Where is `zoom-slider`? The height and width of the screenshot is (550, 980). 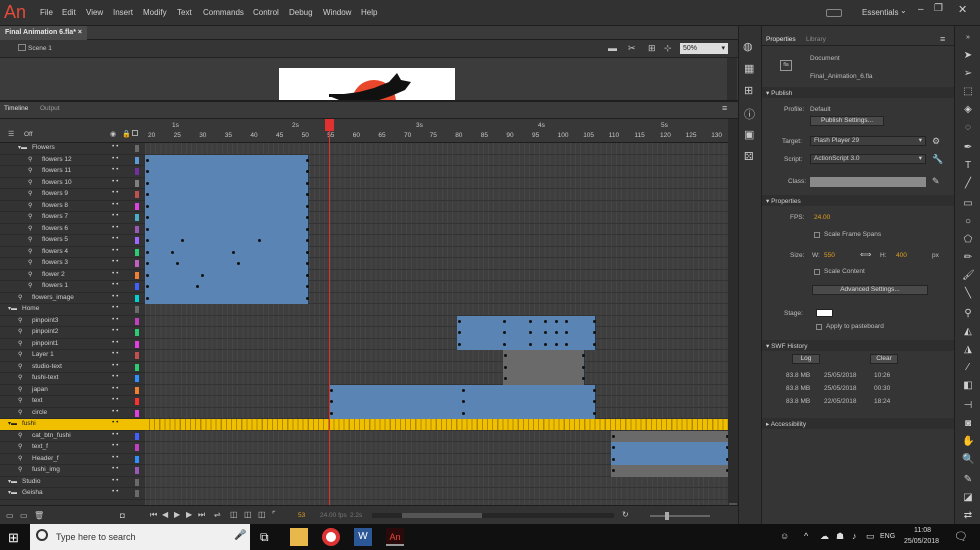
zoom-slider is located at coordinates (680, 516).